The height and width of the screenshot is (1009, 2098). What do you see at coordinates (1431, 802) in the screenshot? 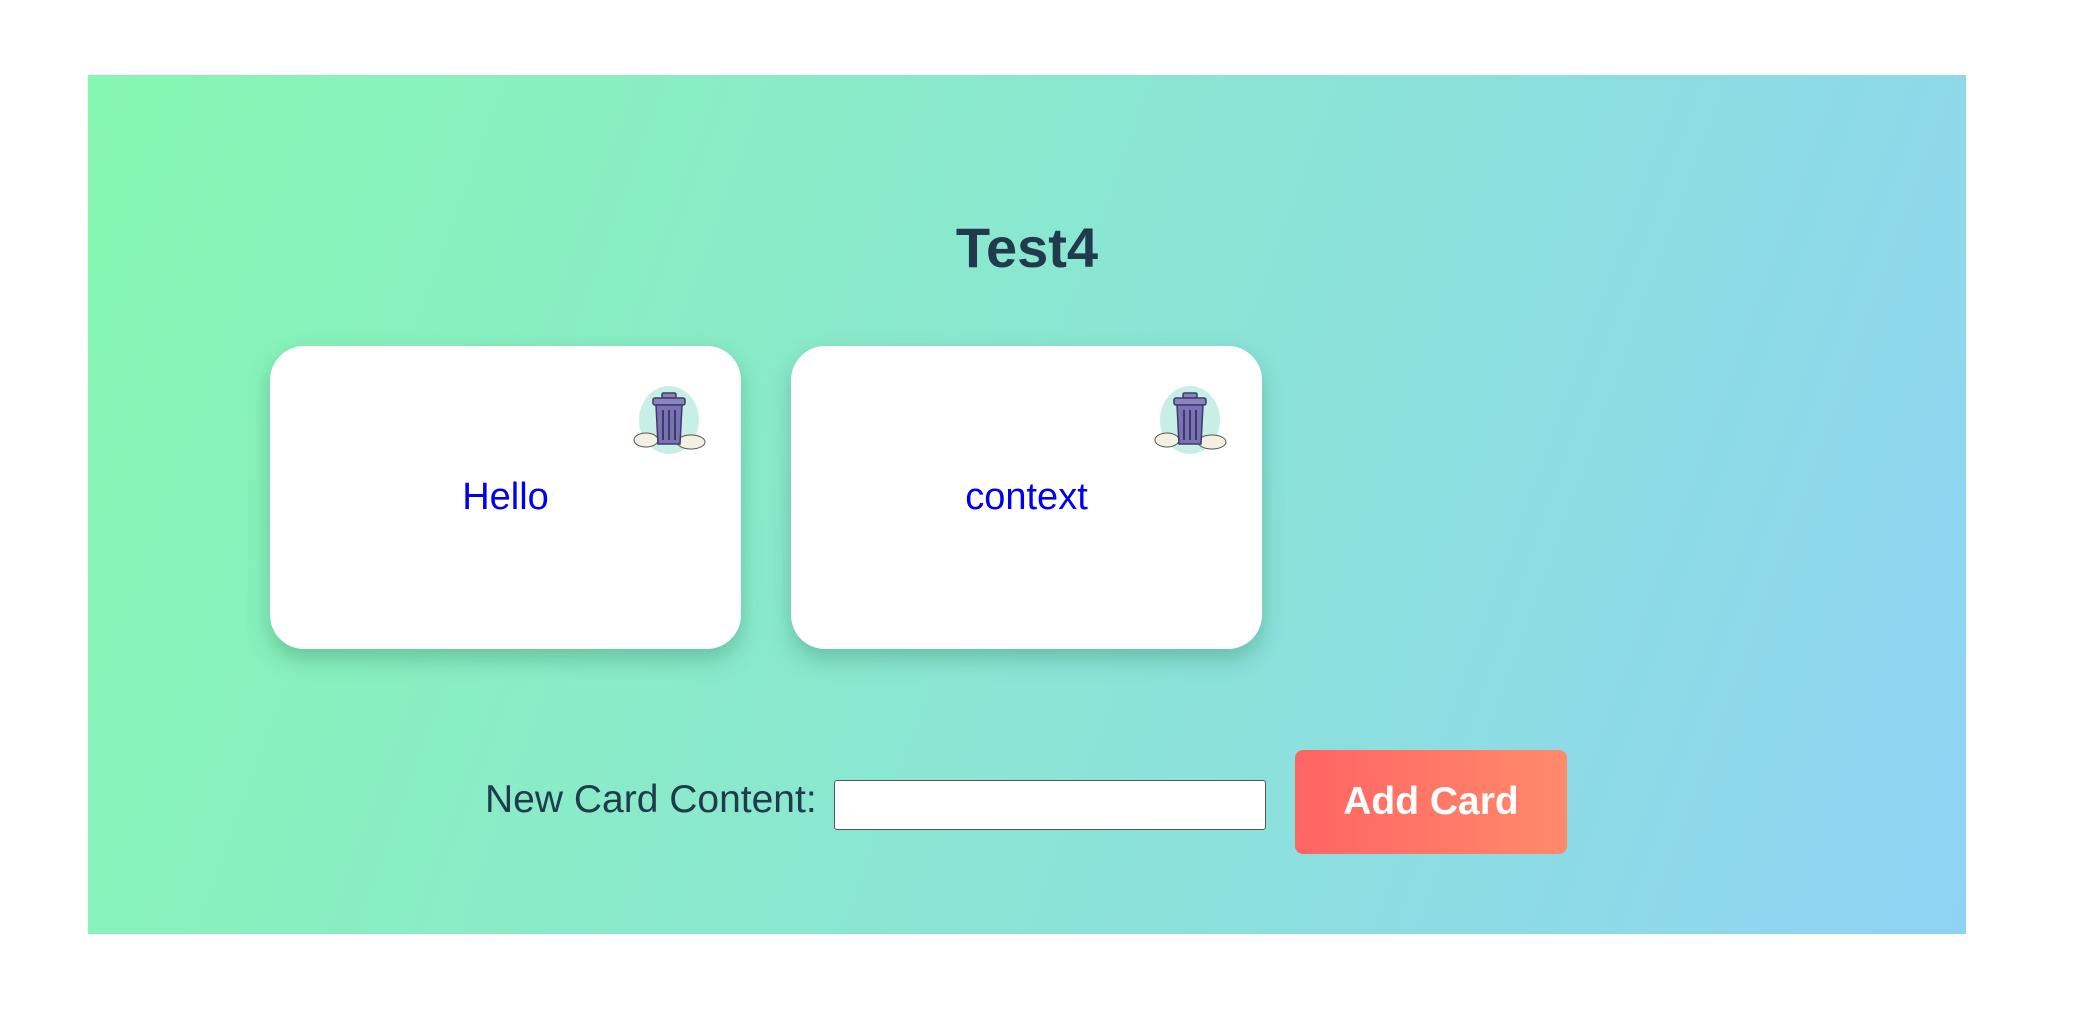
I see `add-card-button: Add Card` at bounding box center [1431, 802].